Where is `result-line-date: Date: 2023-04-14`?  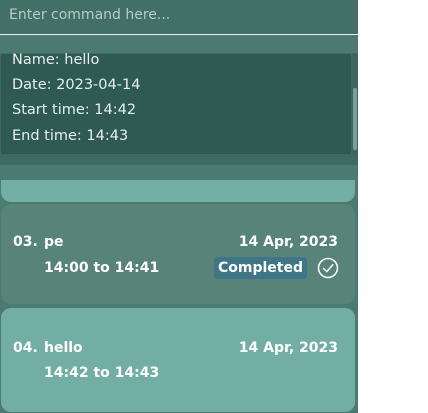 result-line-date: Date: 2023-04-14 is located at coordinates (76, 85).